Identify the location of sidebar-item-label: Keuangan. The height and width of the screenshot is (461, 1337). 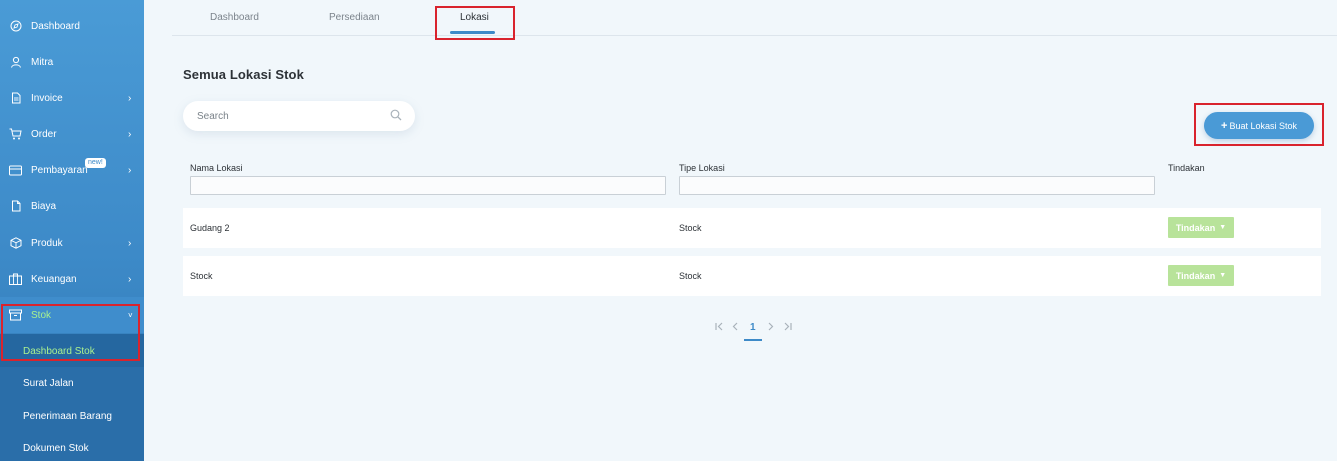
(54, 279).